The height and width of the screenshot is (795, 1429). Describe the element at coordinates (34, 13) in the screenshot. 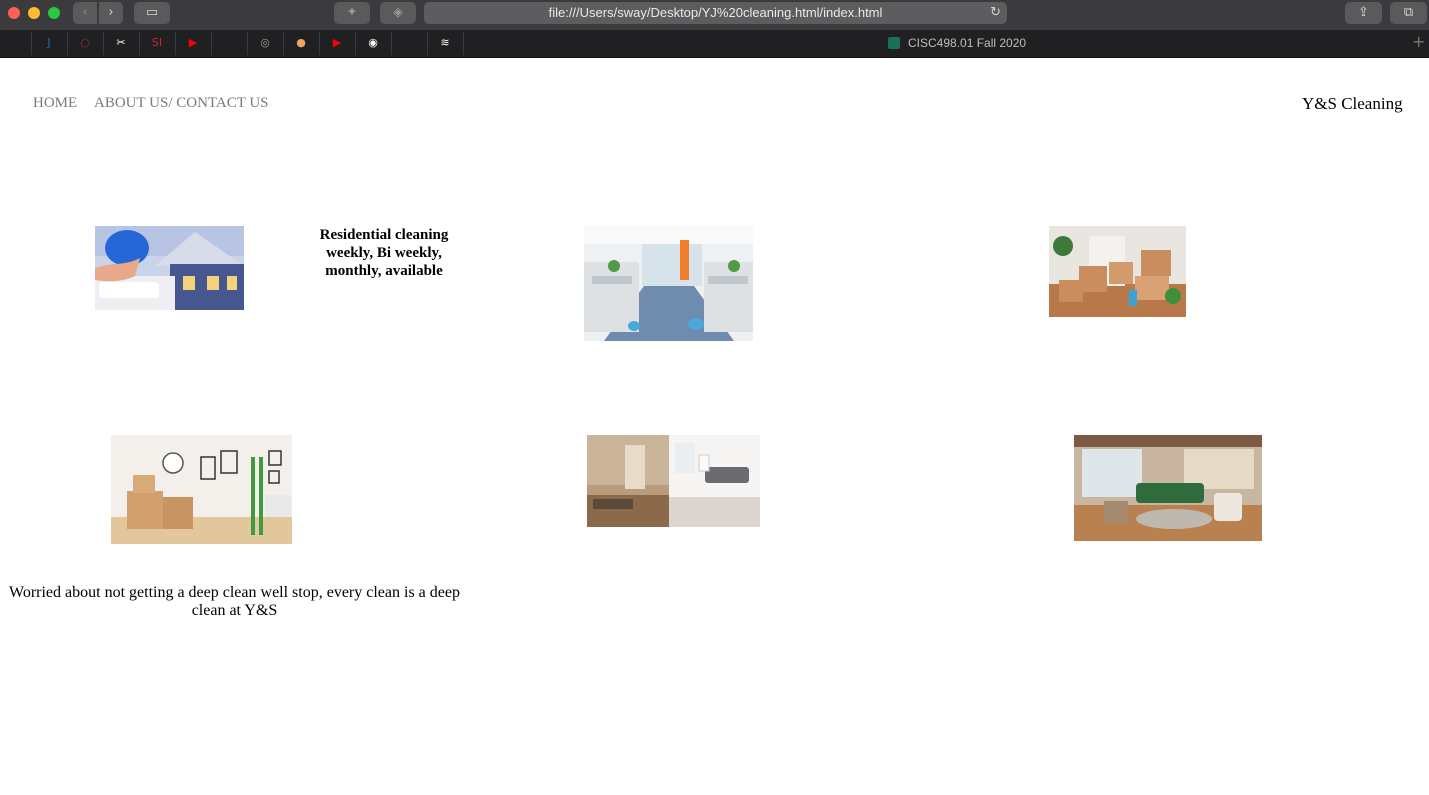

I see `minimize-window-button` at that location.